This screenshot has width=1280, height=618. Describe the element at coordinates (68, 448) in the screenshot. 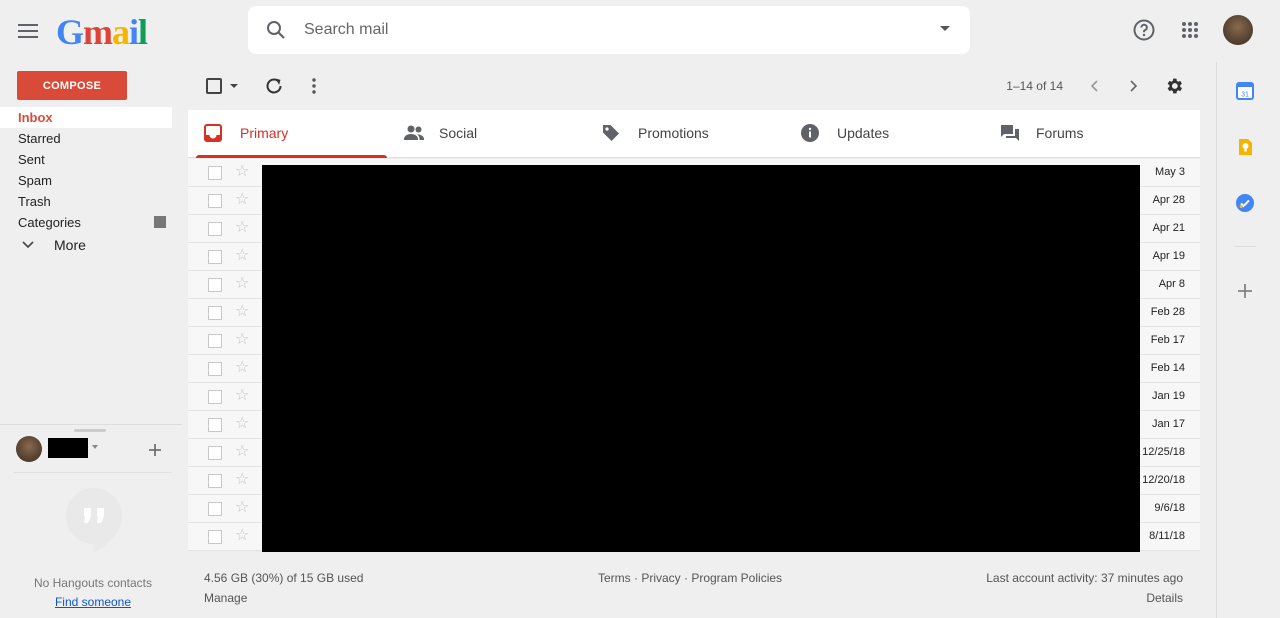

I see `hangouts-user-name-redacted` at that location.